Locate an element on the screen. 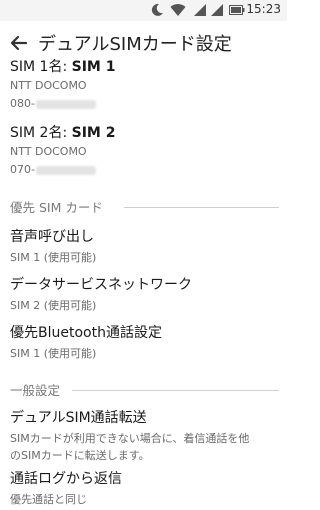  sim2-item: SIM 2名: SIM 2 NTT DOCOMO 070- is located at coordinates (145, 149).